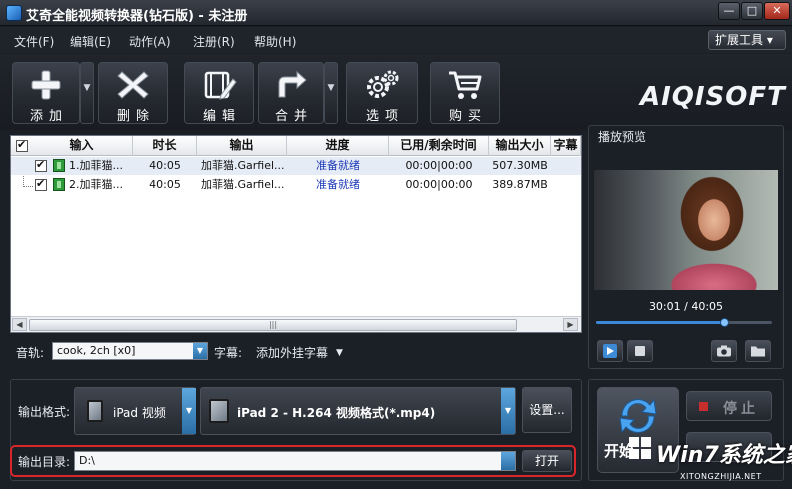 This screenshot has height=489, width=792. I want to click on maximize-button: □, so click(752, 11).